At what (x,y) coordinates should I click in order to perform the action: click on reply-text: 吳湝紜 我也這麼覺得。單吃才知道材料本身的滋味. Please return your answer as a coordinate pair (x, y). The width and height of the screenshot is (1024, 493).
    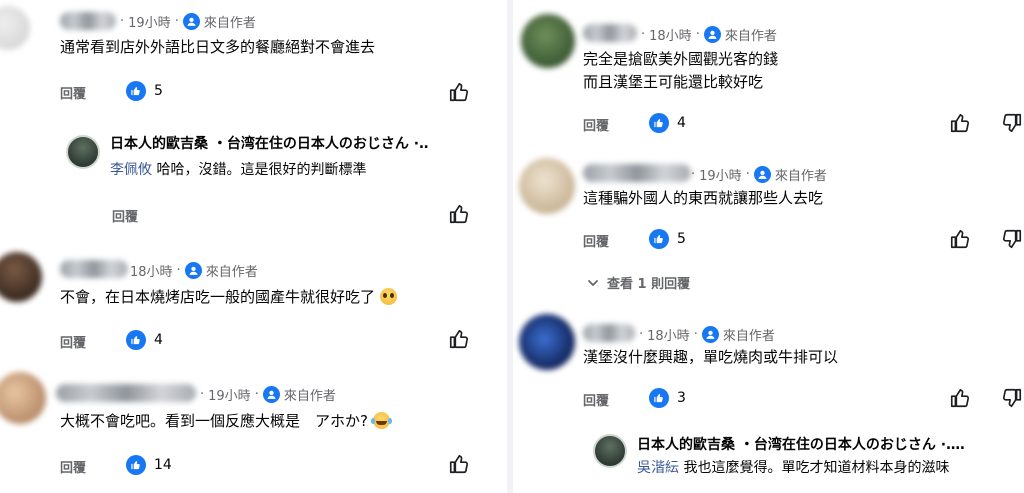
    Looking at the image, I should click on (793, 468).